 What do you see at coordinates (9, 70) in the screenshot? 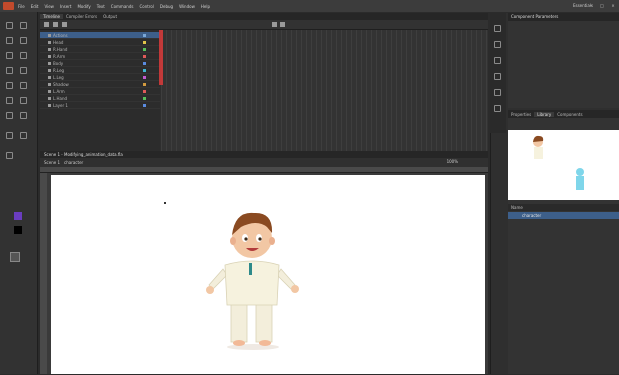
I see `line-tool-icon` at bounding box center [9, 70].